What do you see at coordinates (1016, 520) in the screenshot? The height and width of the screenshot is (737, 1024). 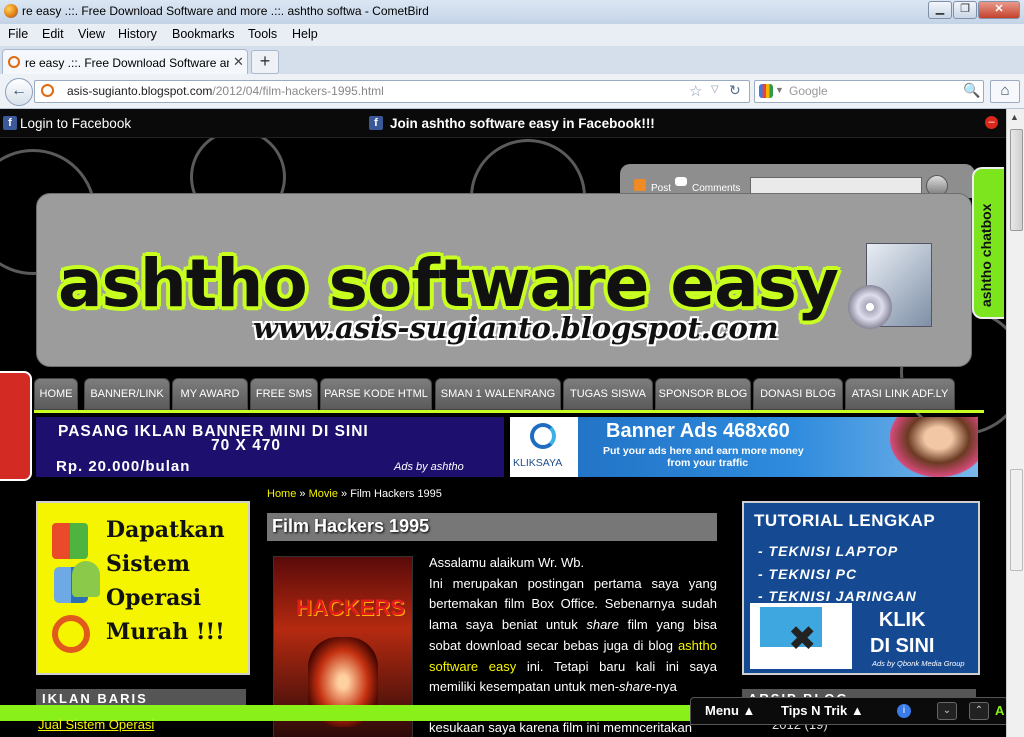 I see `scrollbar-track-marker` at bounding box center [1016, 520].